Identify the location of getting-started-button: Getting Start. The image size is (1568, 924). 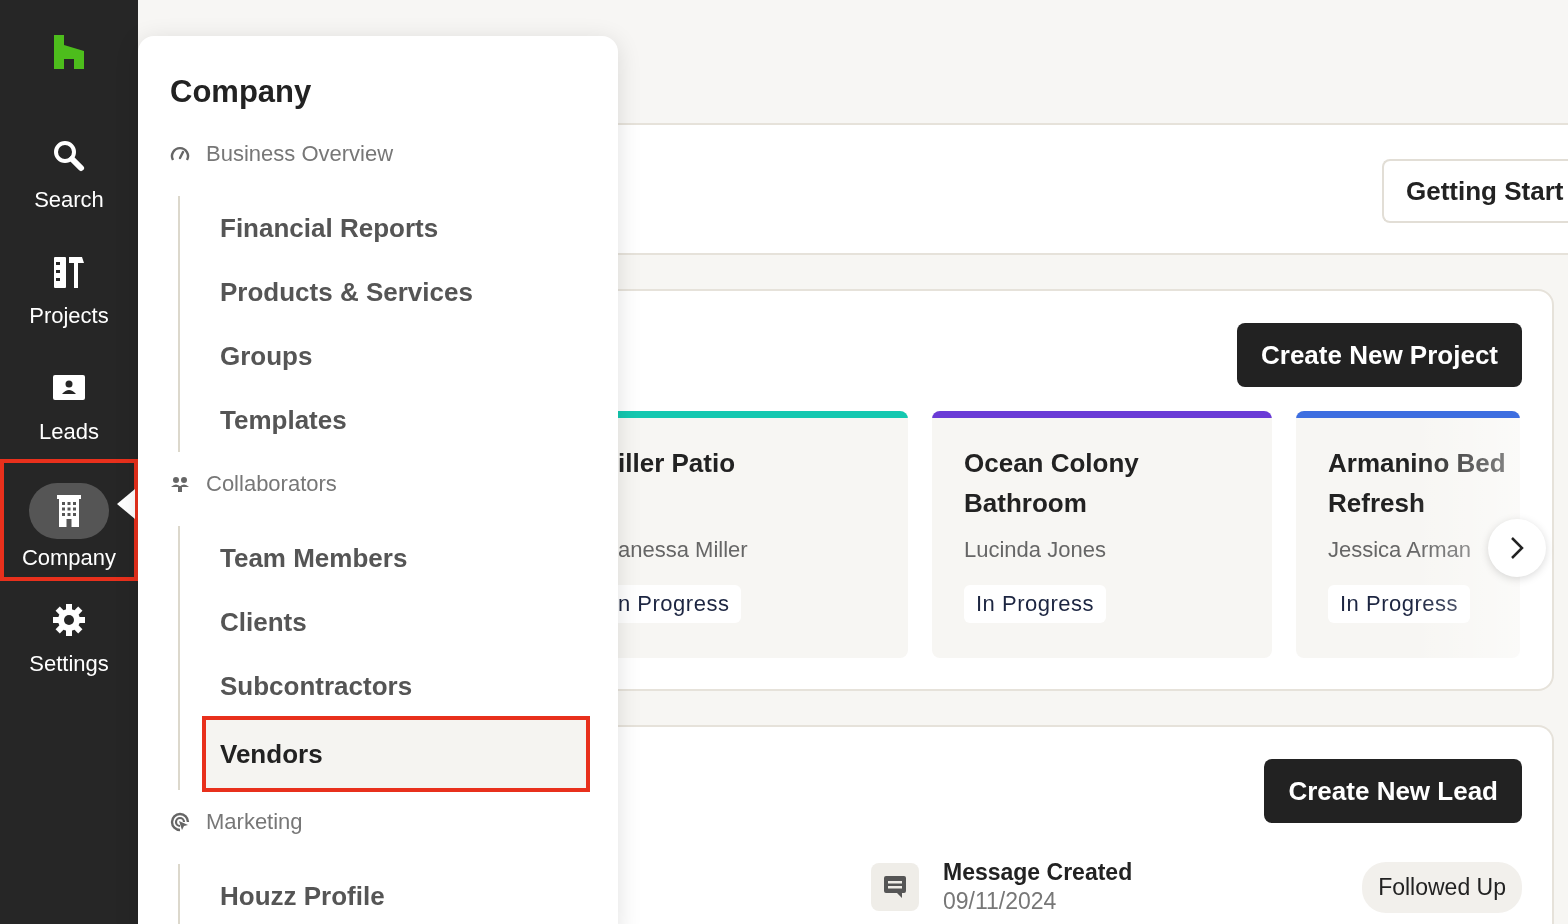
(1475, 191).